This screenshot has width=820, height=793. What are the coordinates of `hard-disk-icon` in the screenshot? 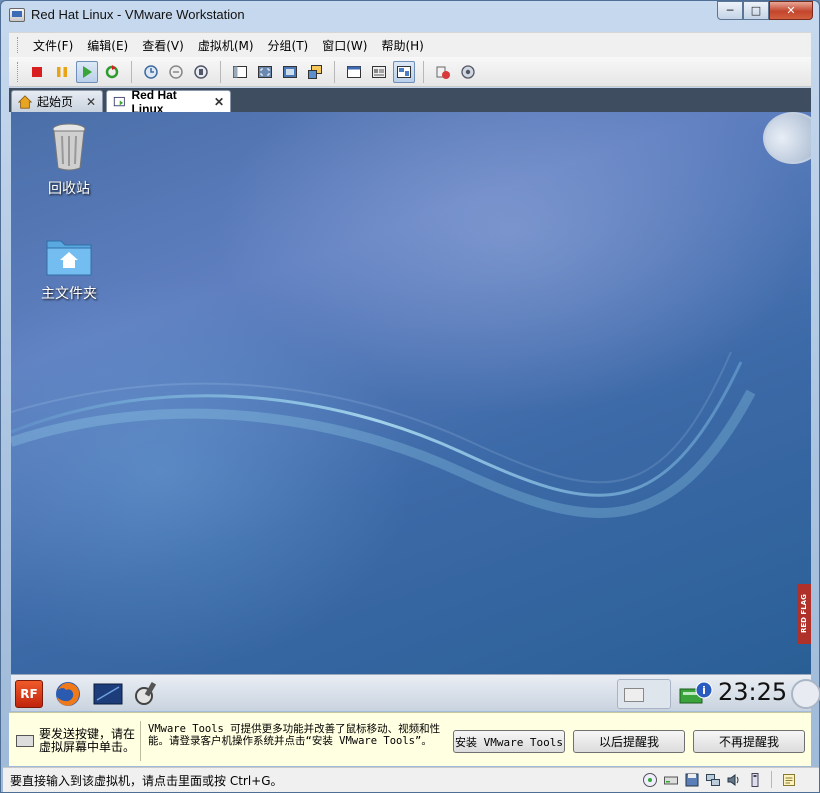 It's located at (649, 779).